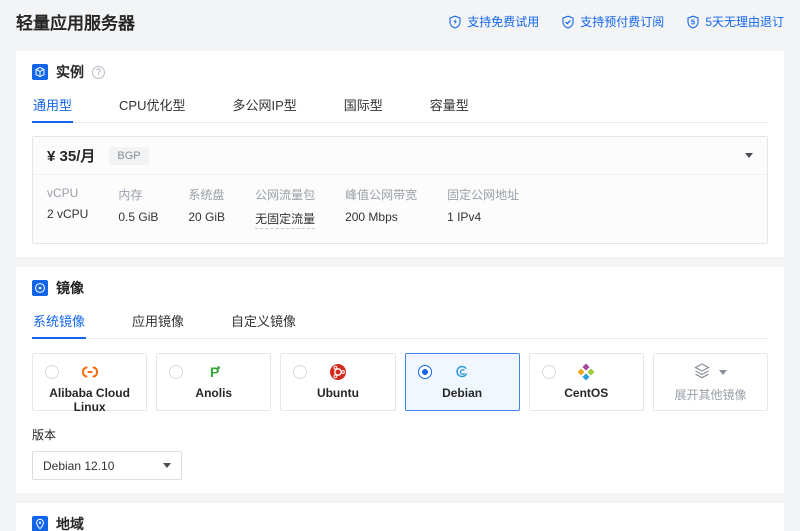 This screenshot has width=800, height=531. I want to click on spec-fixed-public-ip: 固定公网地址 1 IPv4, so click(483, 206).